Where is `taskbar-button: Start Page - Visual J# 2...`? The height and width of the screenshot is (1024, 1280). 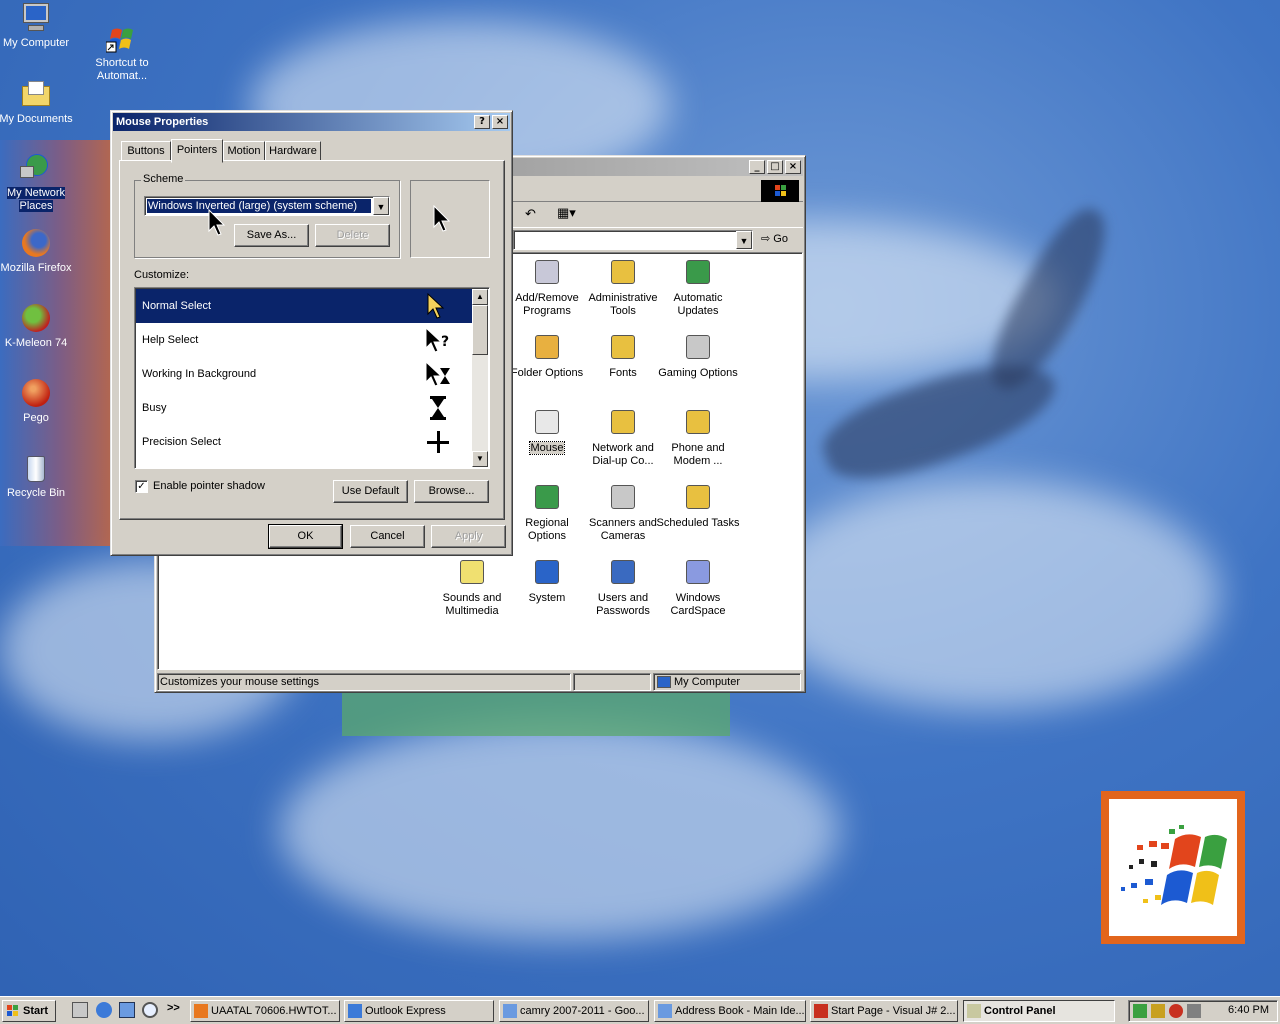 taskbar-button: Start Page - Visual J# 2... is located at coordinates (884, 1011).